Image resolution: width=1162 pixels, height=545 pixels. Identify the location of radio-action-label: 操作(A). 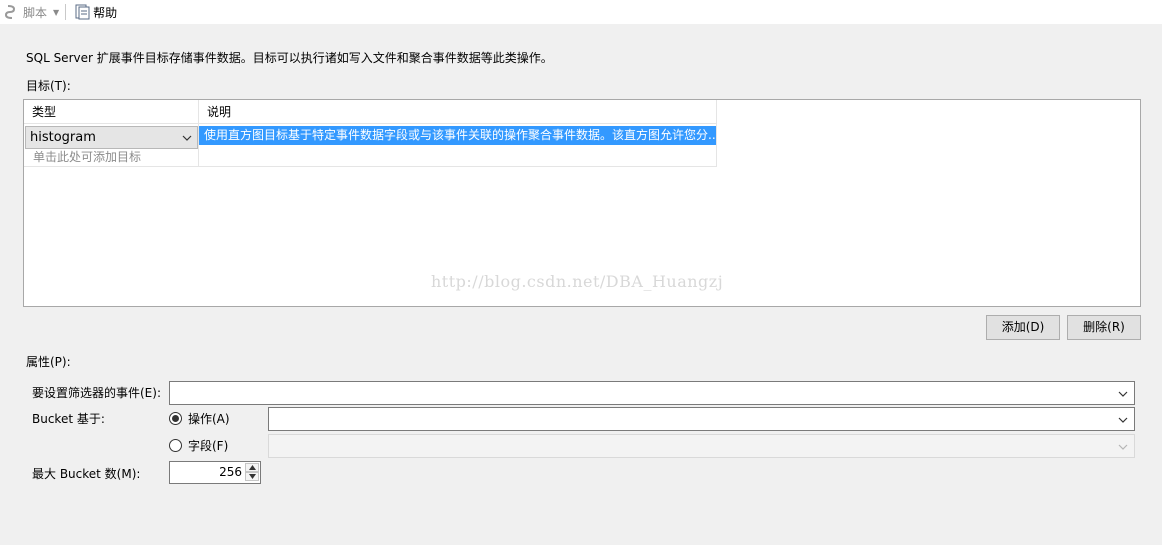
(209, 419).